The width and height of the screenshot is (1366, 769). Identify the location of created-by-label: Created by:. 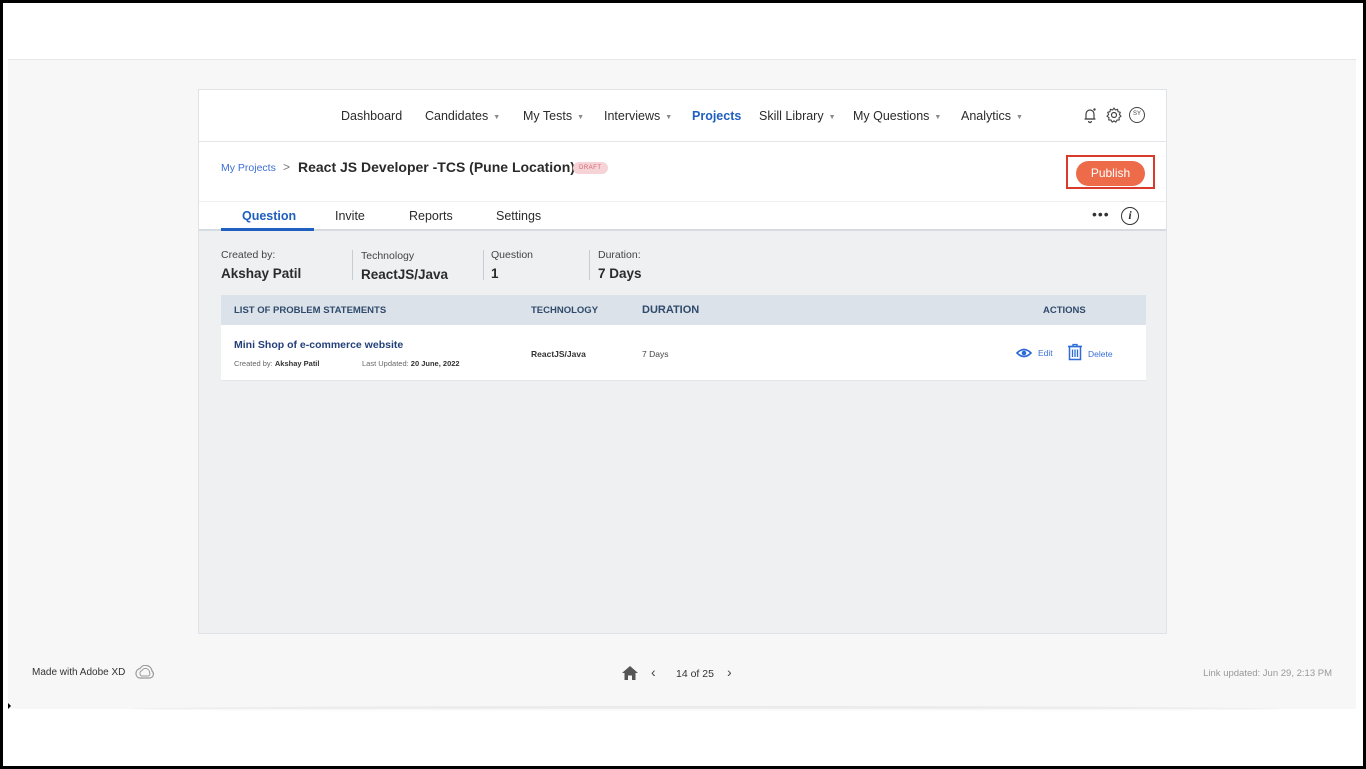
(248, 255).